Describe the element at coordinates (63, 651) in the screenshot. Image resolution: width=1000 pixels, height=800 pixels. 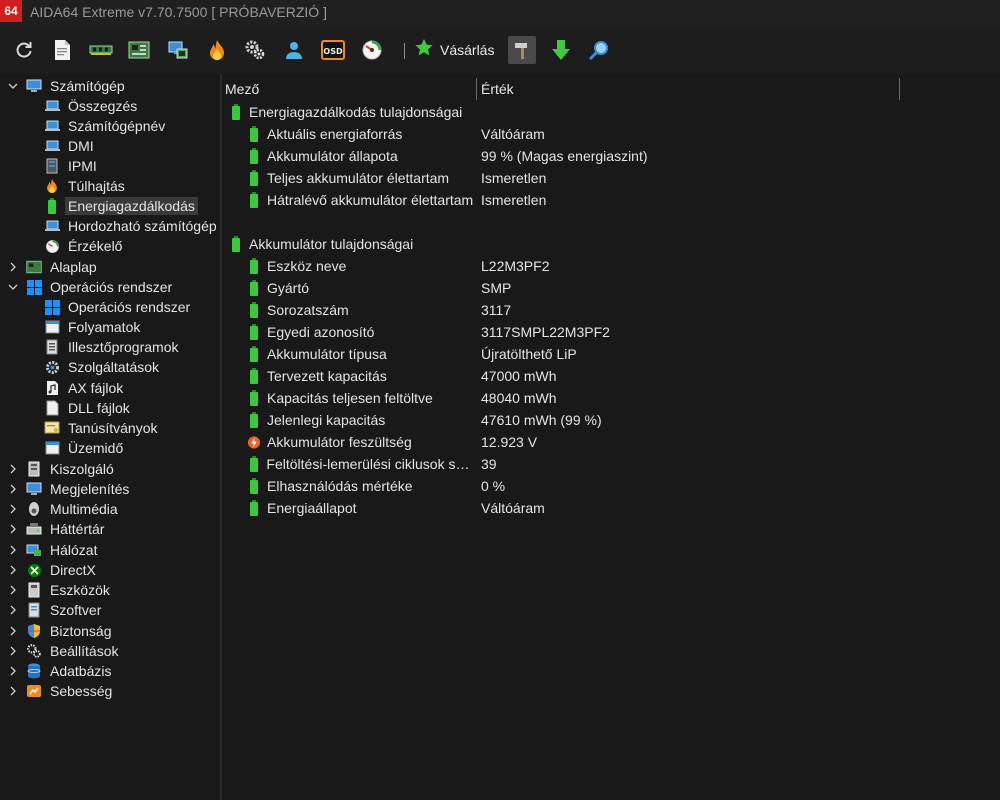
I see `tree-item-settings: Beállítások` at that location.